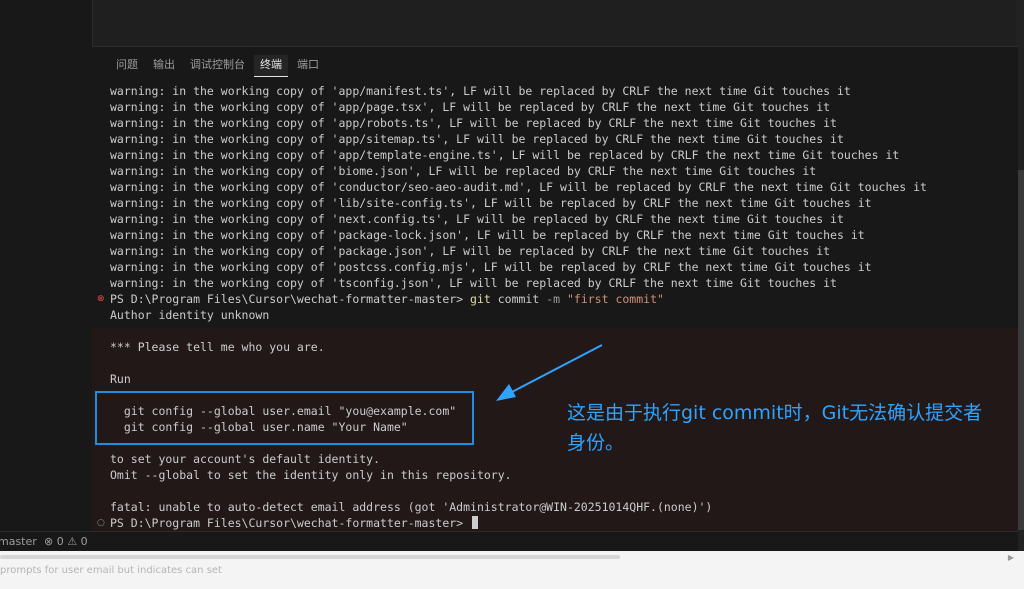 Image resolution: width=1024 pixels, height=589 pixels. Describe the element at coordinates (549, 372) in the screenshot. I see `annotation-arrow` at that location.